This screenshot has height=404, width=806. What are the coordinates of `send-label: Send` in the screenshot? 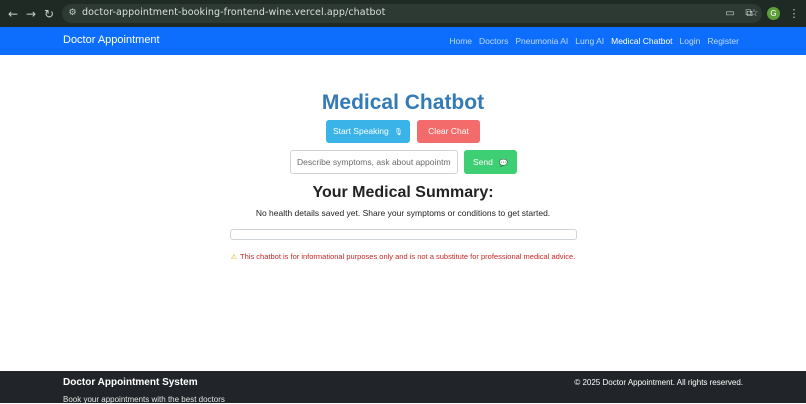 It's located at (483, 162).